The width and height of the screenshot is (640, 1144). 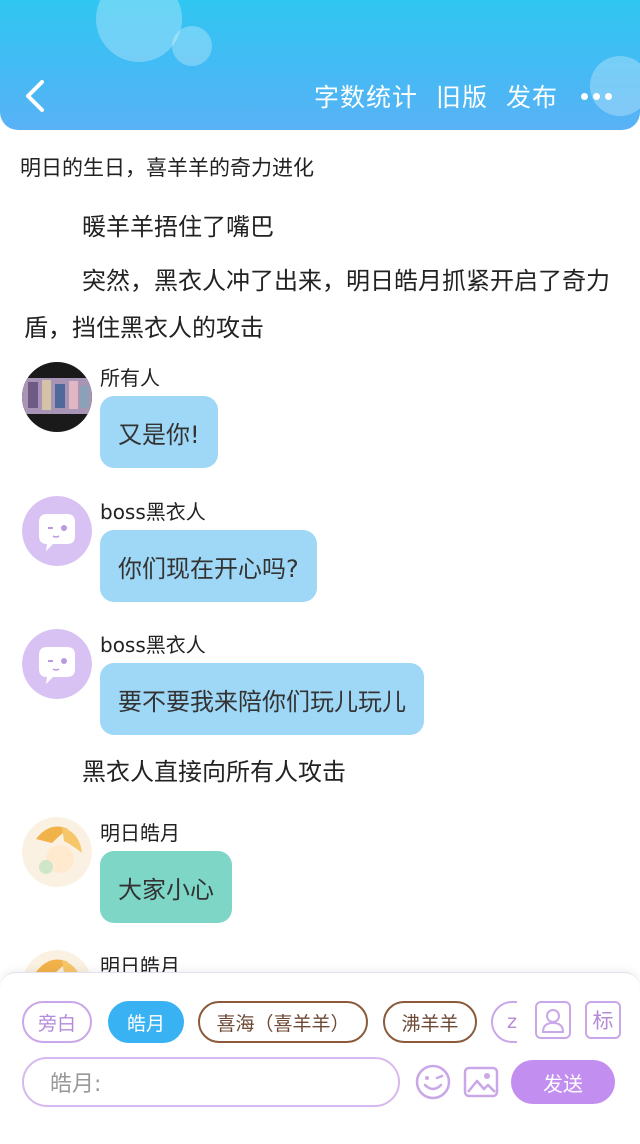 What do you see at coordinates (366, 96) in the screenshot?
I see `word-count-button: 字数统计` at bounding box center [366, 96].